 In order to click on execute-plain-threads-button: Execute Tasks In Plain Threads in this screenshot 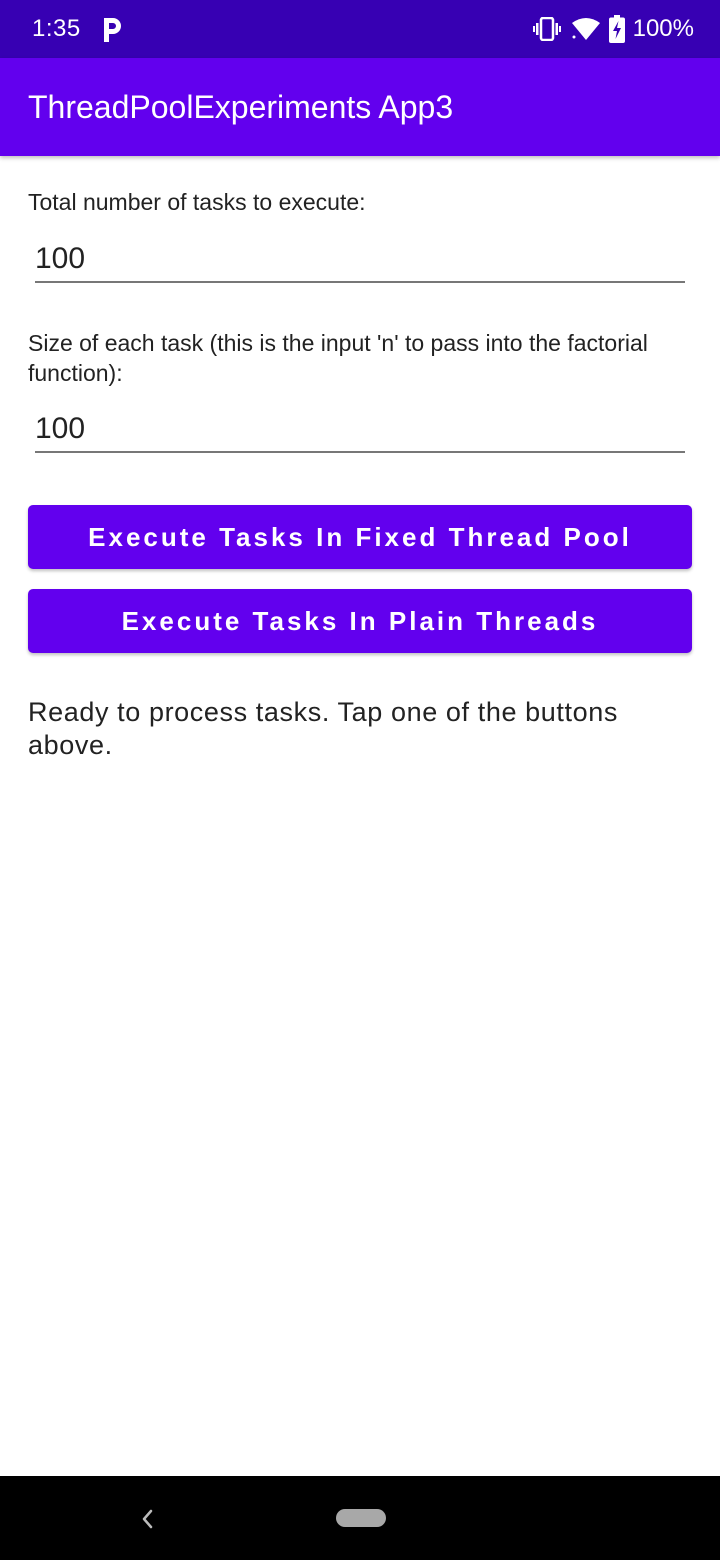, I will do `click(360, 621)`.